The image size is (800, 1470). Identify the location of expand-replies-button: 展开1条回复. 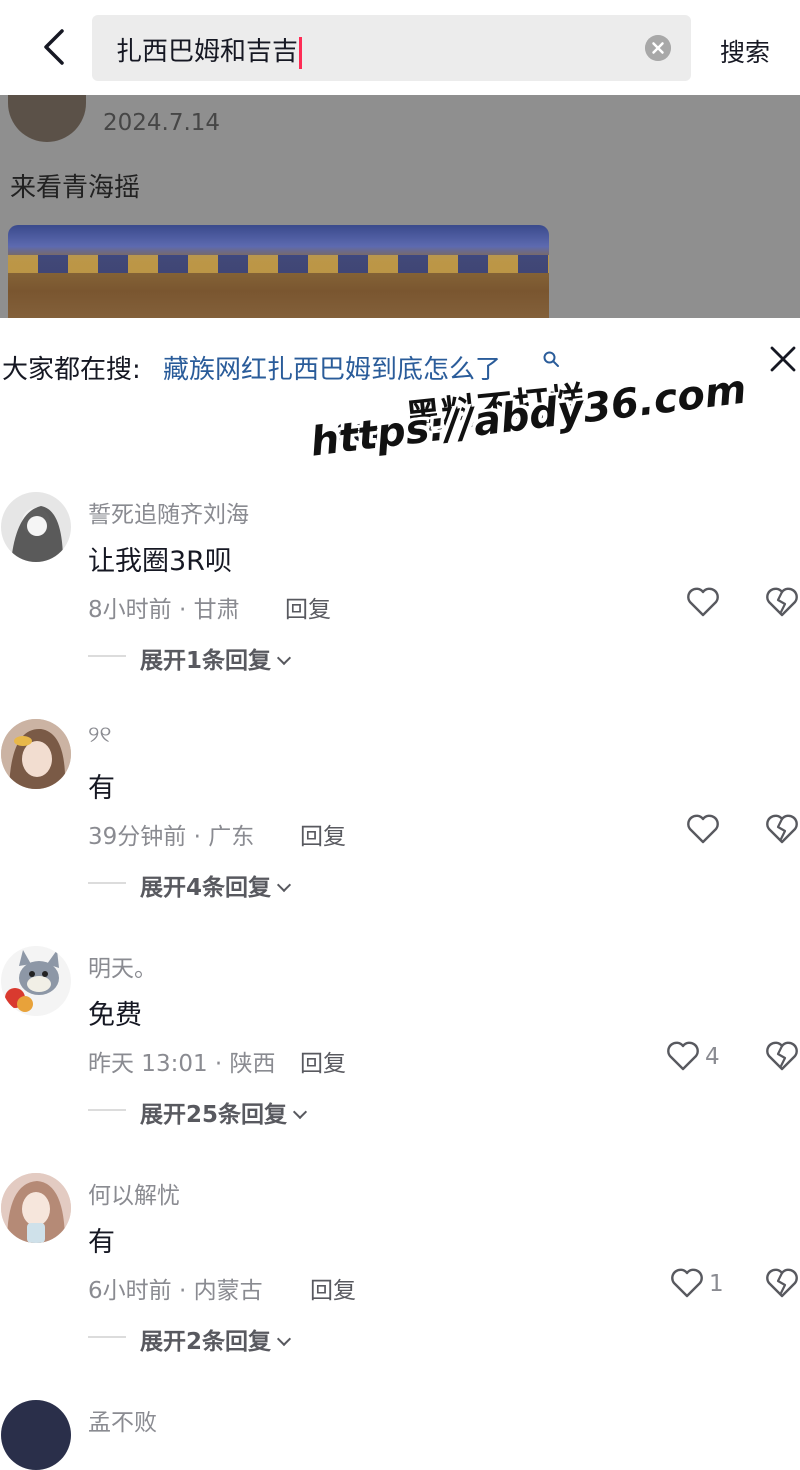
(216, 658).